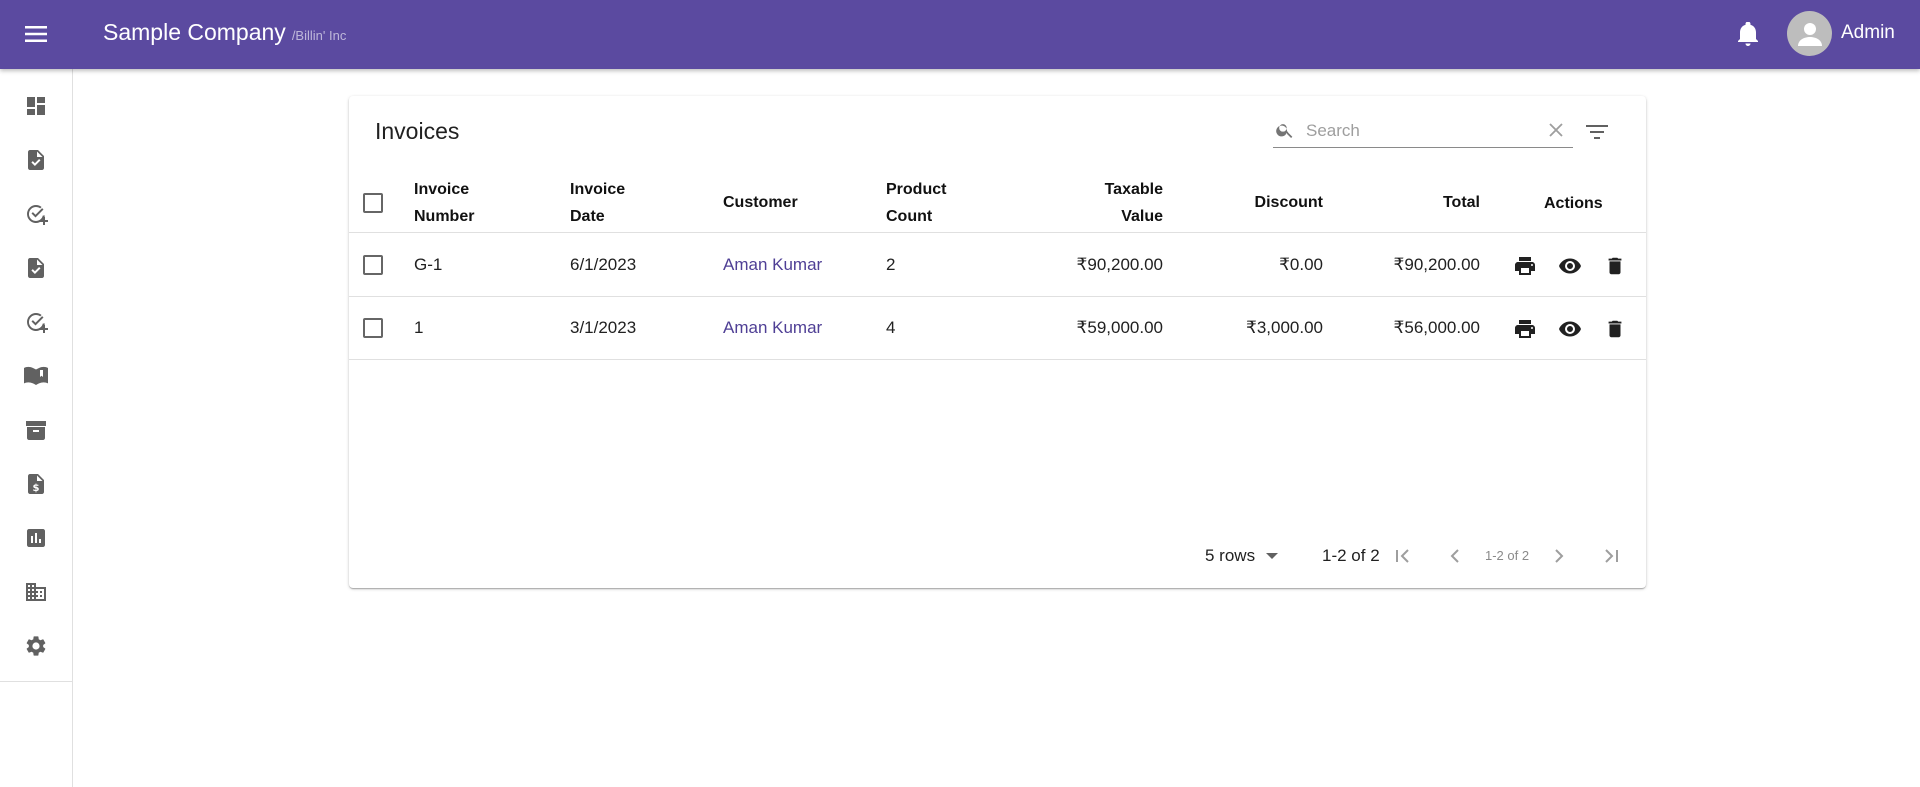 This screenshot has width=1920, height=787. What do you see at coordinates (1106, 203) in the screenshot?
I see `col-taxable-value: Taxable Value` at bounding box center [1106, 203].